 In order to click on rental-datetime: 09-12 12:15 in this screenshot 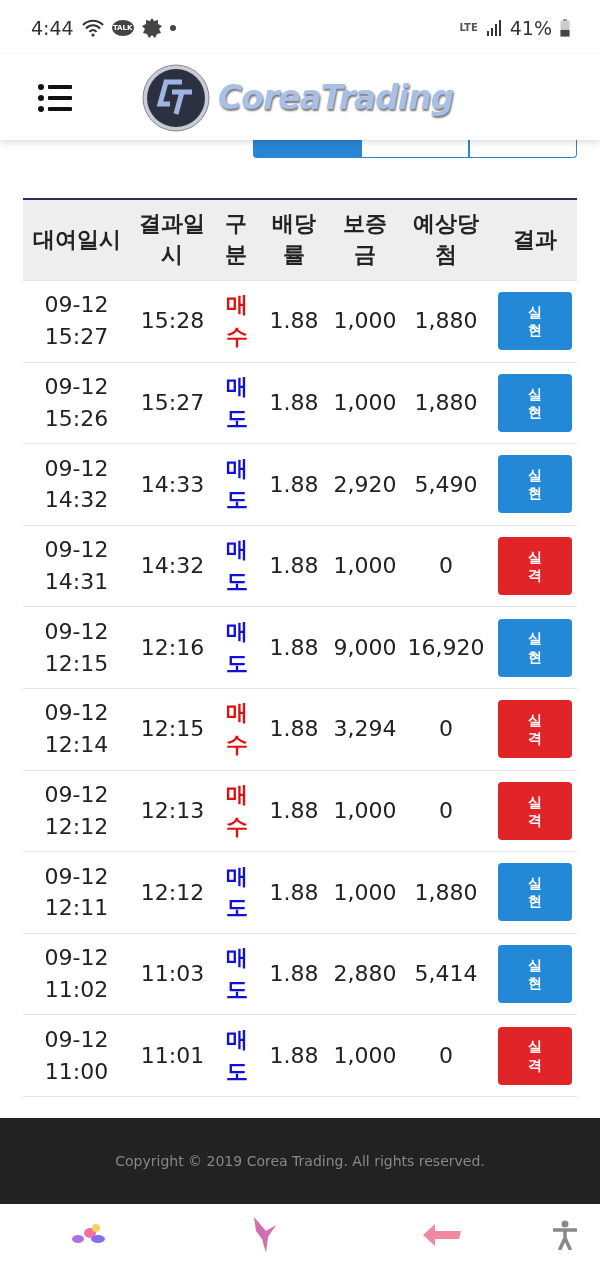, I will do `click(76, 647)`.